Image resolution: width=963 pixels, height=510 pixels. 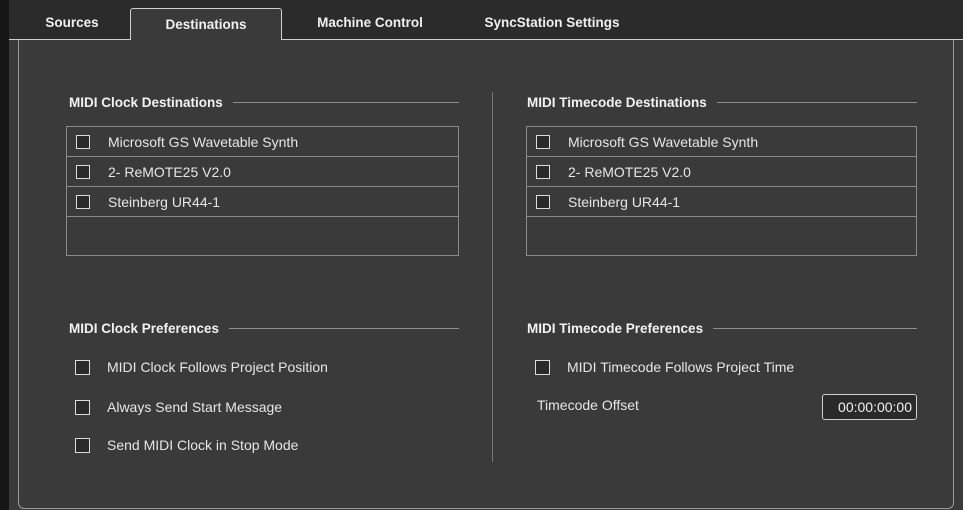 I want to click on tab-sources: Sources, so click(x=72, y=22).